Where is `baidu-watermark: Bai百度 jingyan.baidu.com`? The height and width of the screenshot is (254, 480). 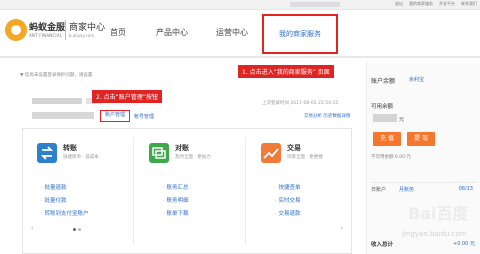 baidu-watermark: Bai百度 jingyan.baidu.com is located at coordinates (439, 220).